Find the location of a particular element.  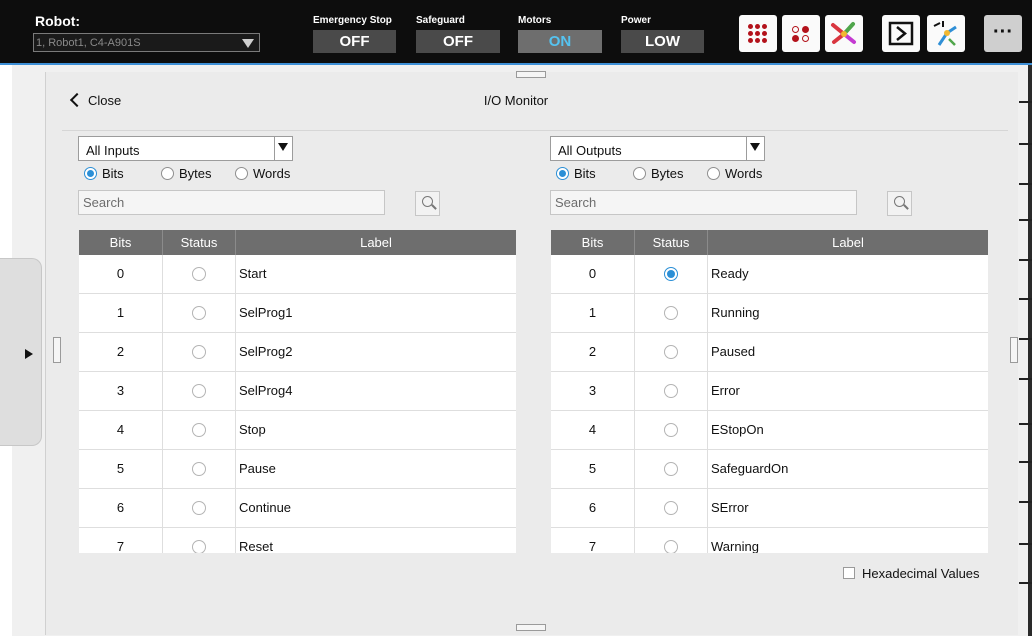

inputs-search-input is located at coordinates (231, 202).